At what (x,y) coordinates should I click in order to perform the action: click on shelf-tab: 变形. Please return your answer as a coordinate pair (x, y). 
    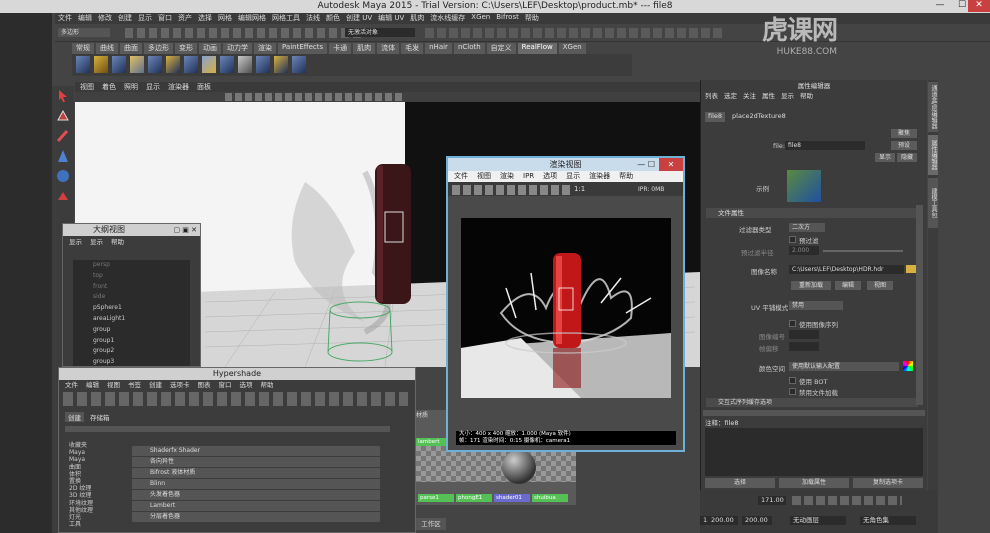
    Looking at the image, I should click on (186, 48).